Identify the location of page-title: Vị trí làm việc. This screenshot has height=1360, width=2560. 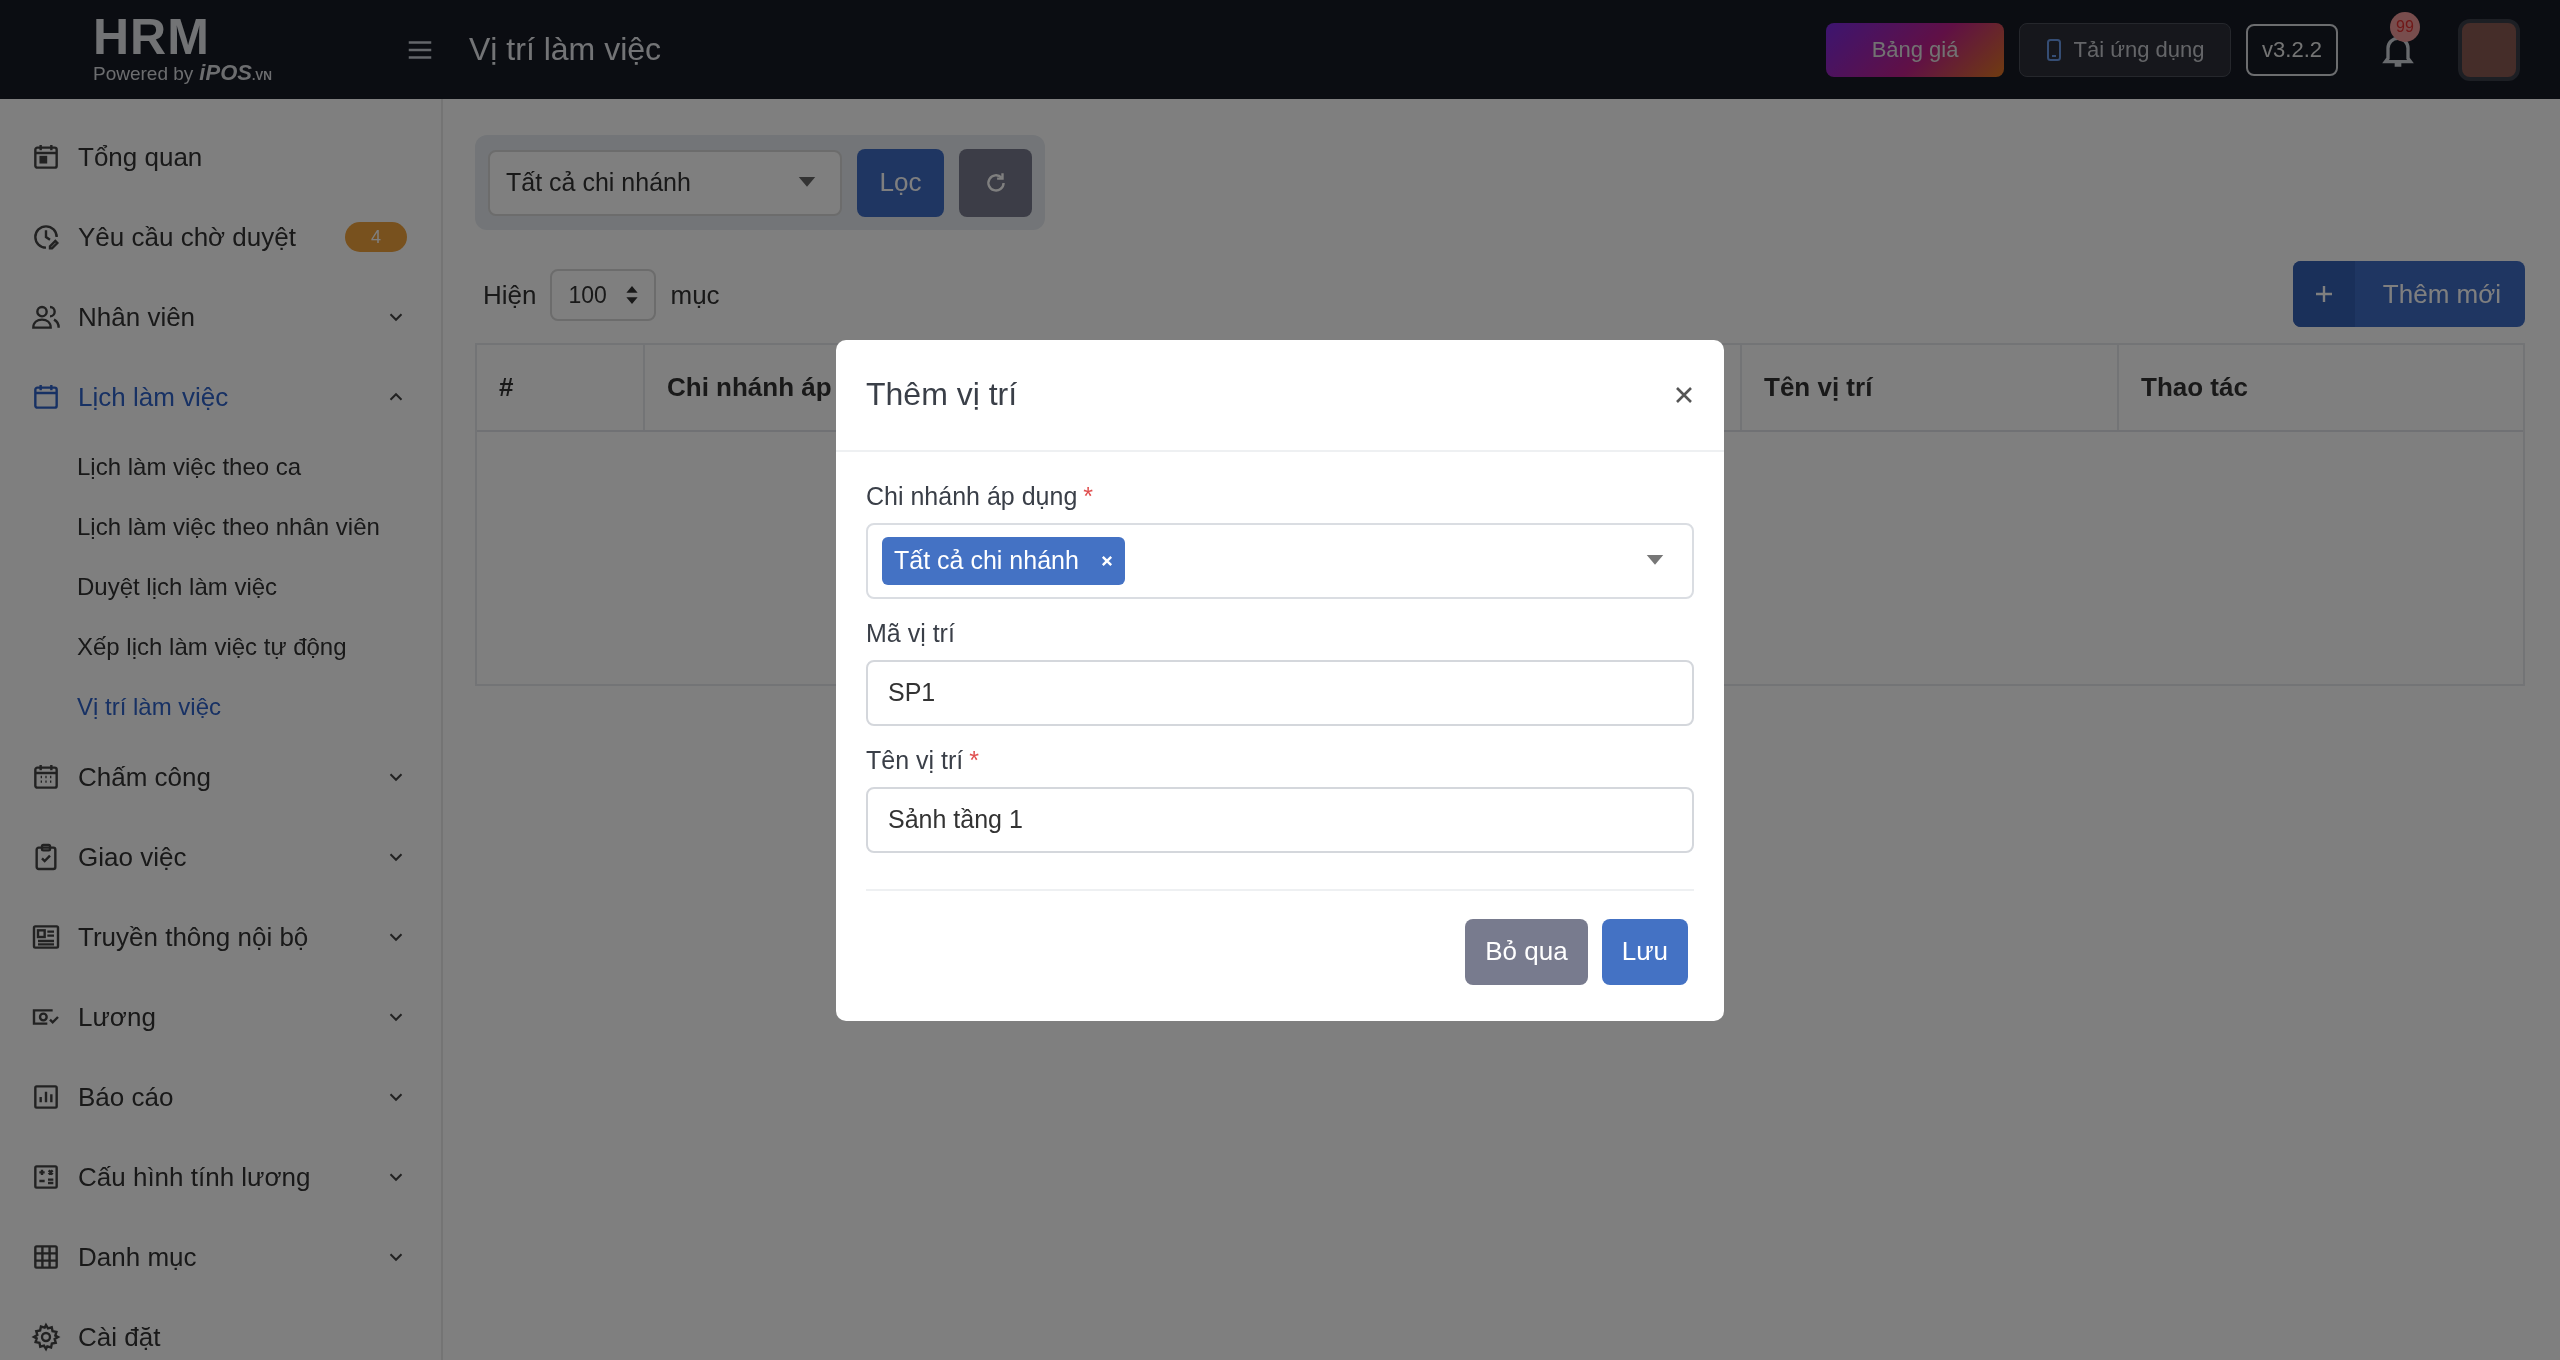
(565, 49).